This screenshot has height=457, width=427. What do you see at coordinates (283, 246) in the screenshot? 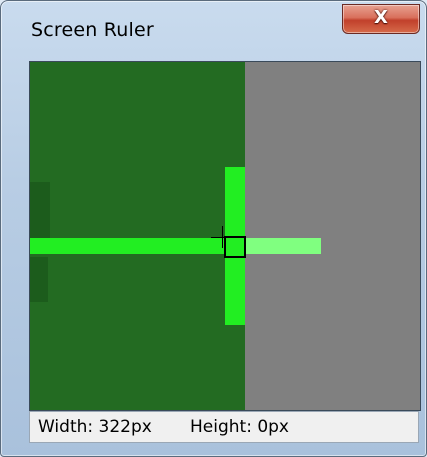
I see `ruler-horizontal-bar-highlight` at bounding box center [283, 246].